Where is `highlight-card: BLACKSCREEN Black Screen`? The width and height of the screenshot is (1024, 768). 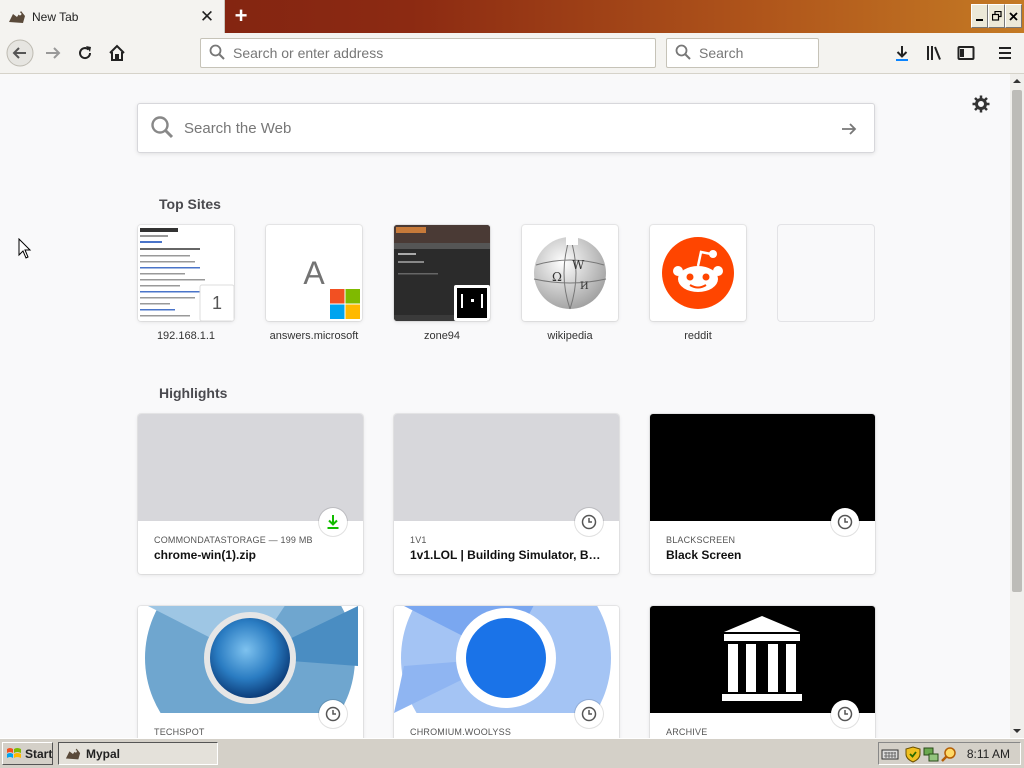 highlight-card: BLACKSCREEN Black Screen is located at coordinates (762, 494).